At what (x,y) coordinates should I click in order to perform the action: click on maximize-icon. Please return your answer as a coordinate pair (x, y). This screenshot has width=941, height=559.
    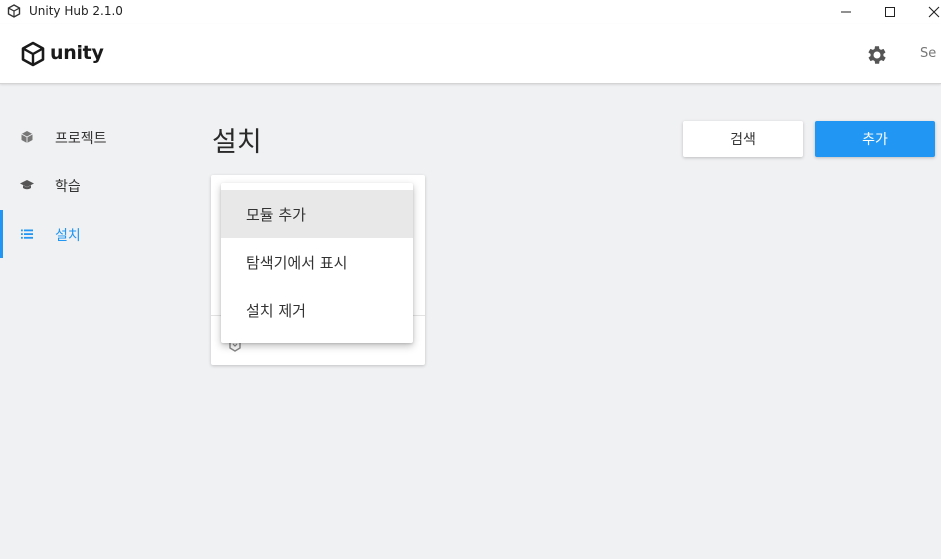
    Looking at the image, I should click on (890, 12).